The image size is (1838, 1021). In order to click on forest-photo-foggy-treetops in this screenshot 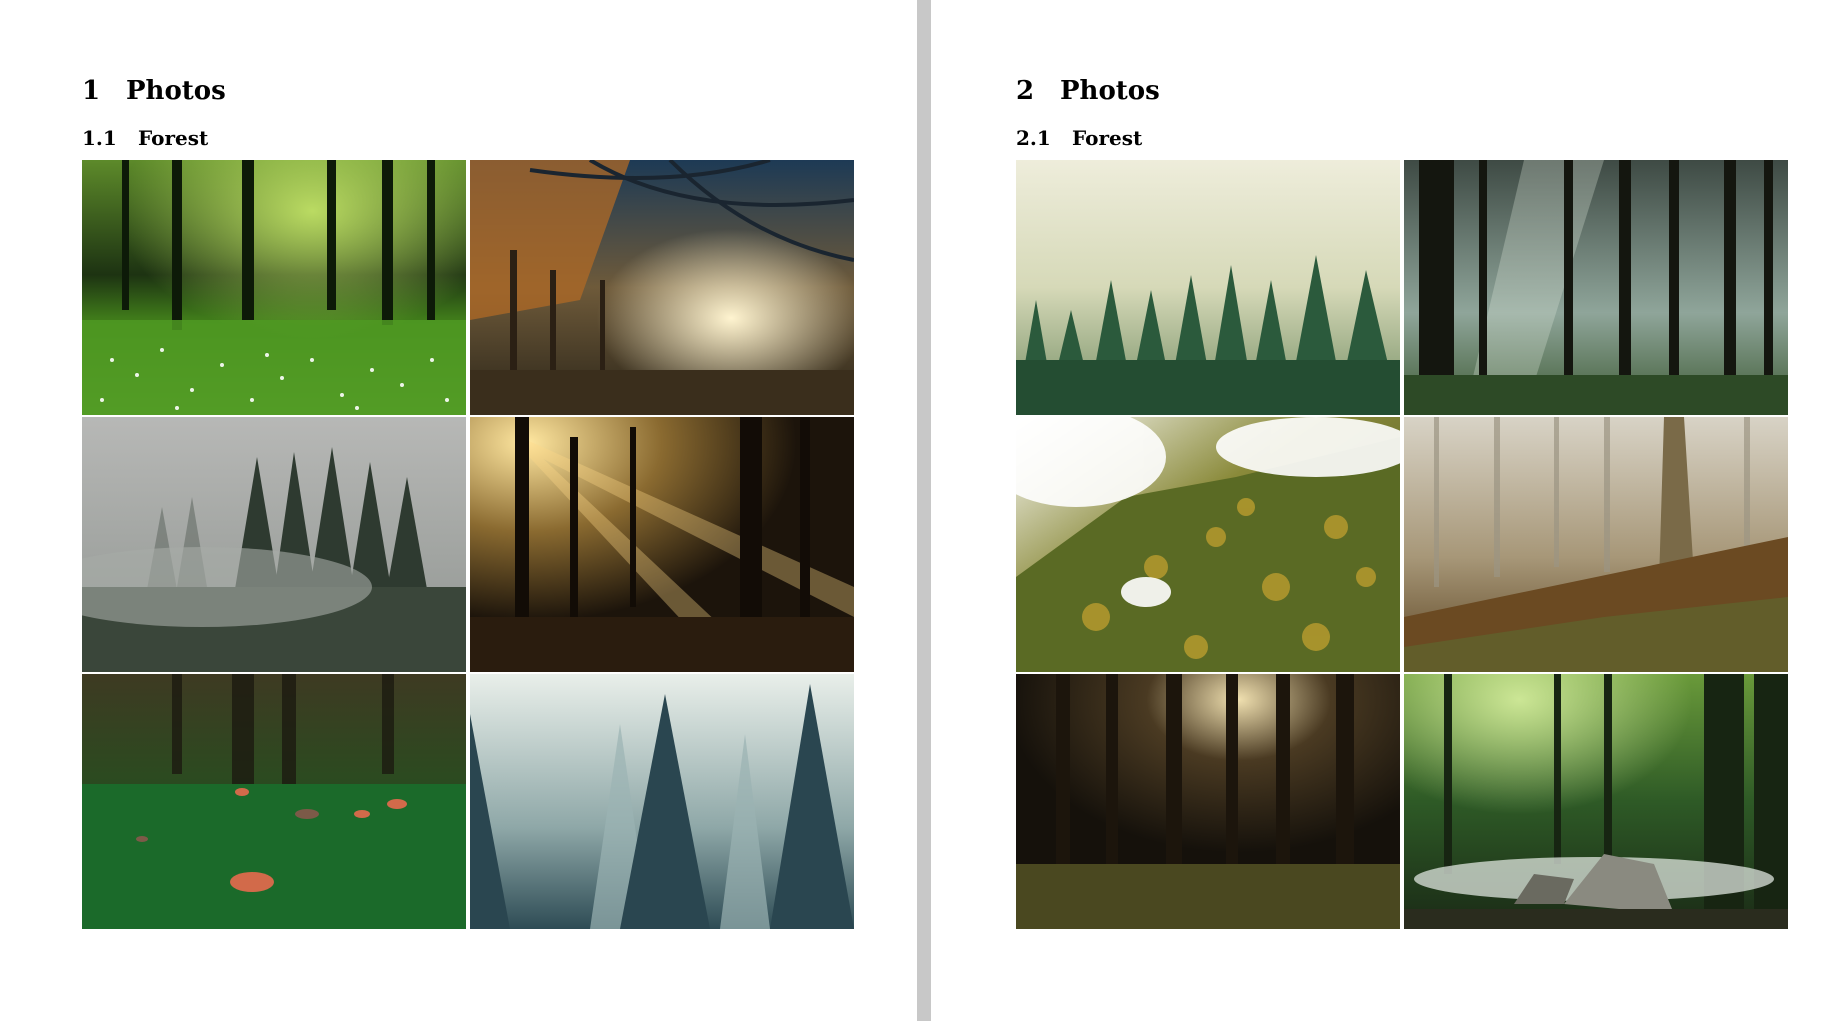, I will do `click(1208, 287)`.